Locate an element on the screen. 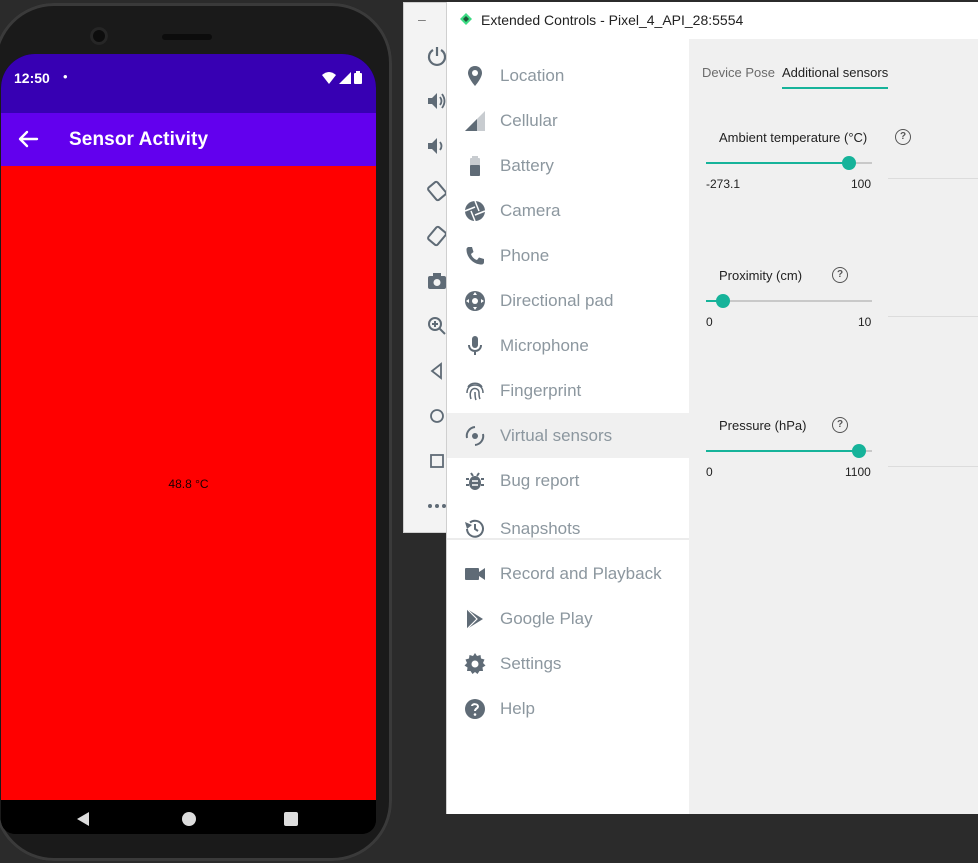 The image size is (978, 863). sidebar-item-cellular: Cellular is located at coordinates (568, 120).